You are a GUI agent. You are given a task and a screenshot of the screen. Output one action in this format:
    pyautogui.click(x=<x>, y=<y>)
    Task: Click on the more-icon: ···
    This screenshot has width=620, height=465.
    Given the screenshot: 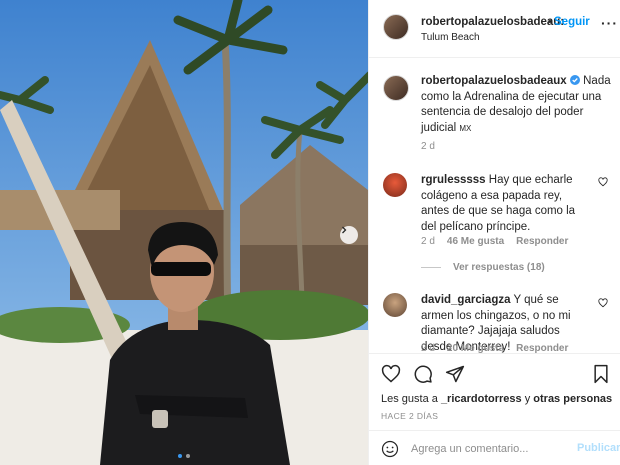 What is the action you would take?
    pyautogui.click(x=609, y=23)
    